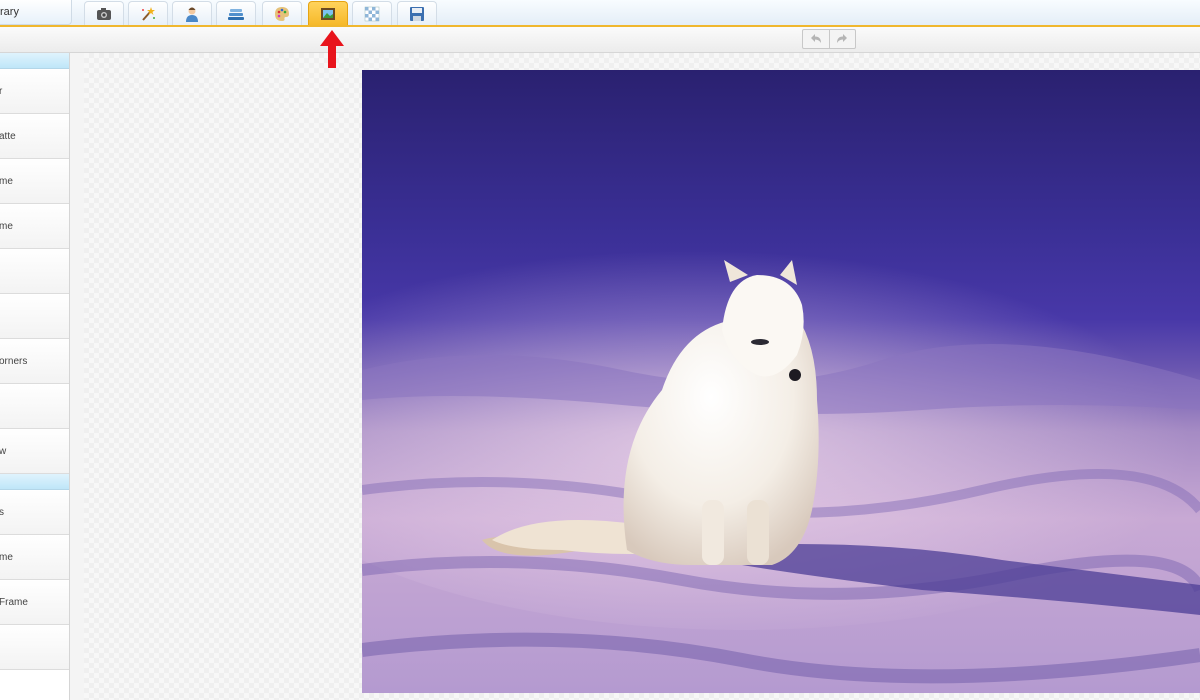 This screenshot has width=1200, height=700. I want to click on checkerboard-icon, so click(372, 13).